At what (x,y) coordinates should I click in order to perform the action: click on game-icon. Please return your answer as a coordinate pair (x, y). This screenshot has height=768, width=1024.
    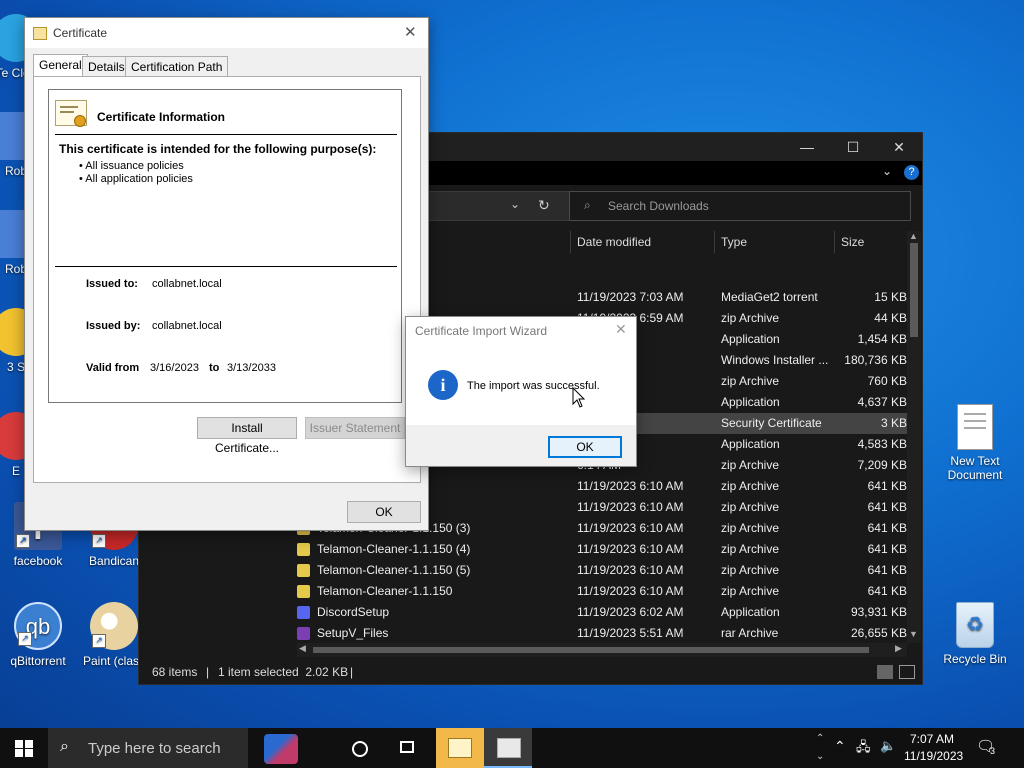
    Looking at the image, I should click on (281, 749).